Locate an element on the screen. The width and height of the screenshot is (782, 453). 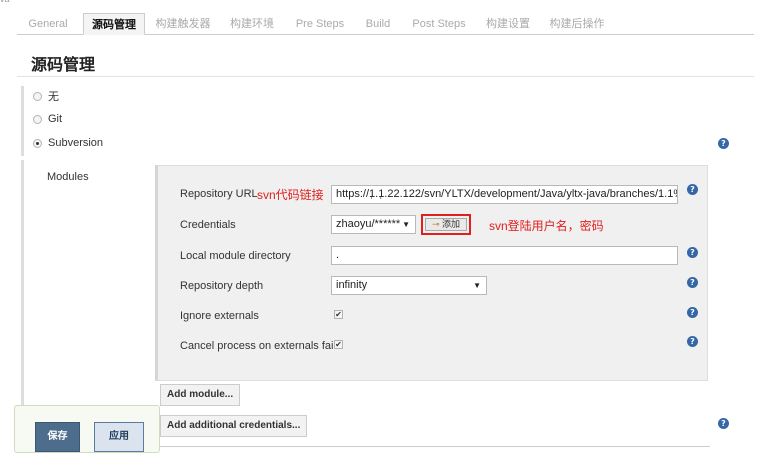
scm-option-subversion: Subversion is located at coordinates (68, 143).